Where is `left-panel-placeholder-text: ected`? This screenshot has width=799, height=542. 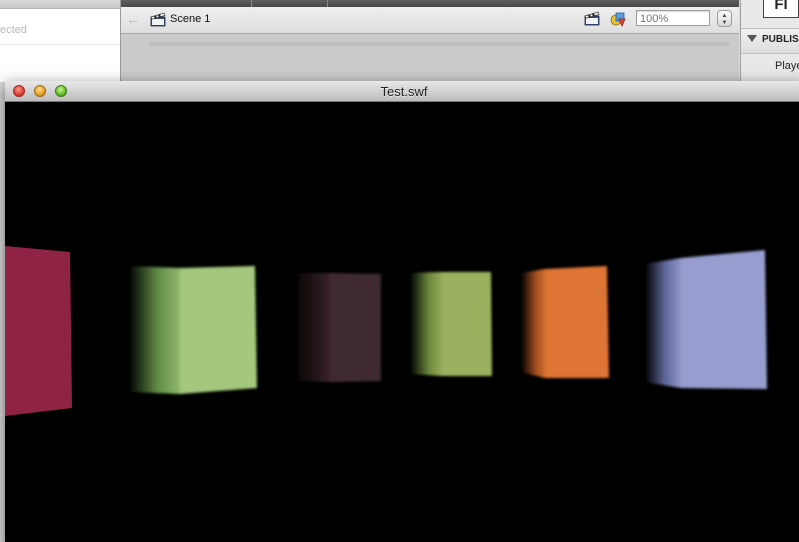 left-panel-placeholder-text: ected is located at coordinates (13, 30).